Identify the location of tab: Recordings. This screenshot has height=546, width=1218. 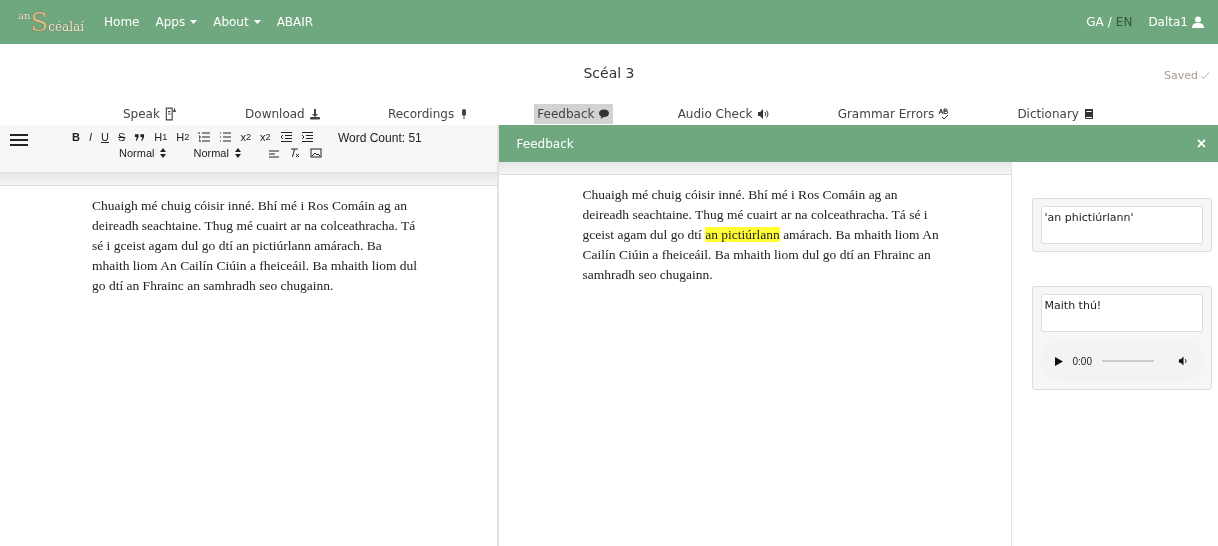
(429, 113).